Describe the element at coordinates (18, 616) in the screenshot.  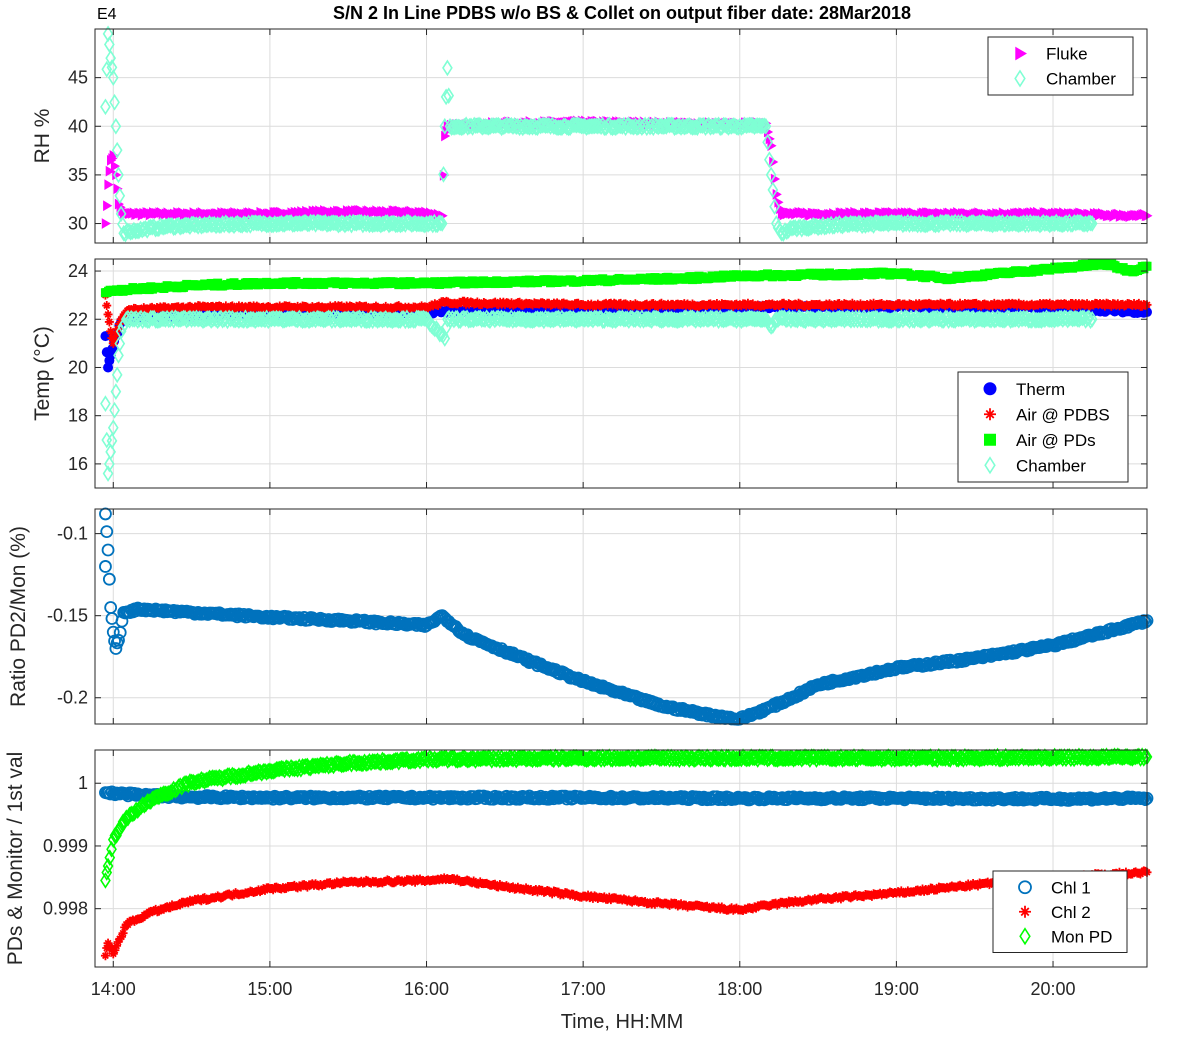
I see `y-axis-label: Ratio PD2/Mon (%)` at that location.